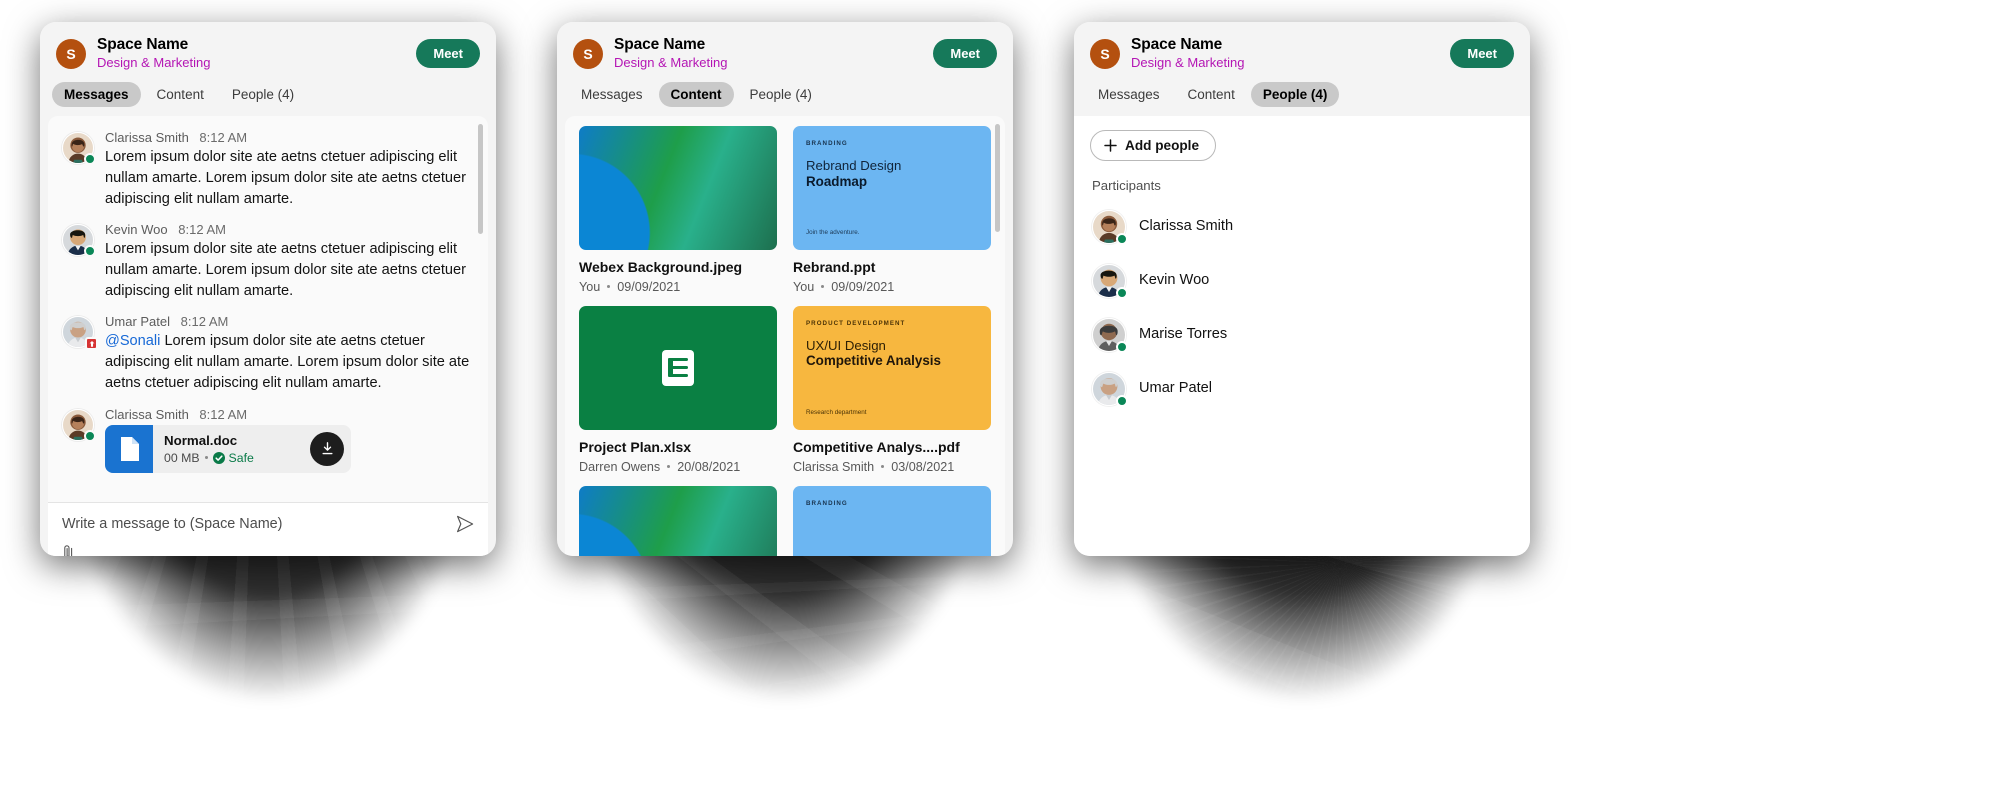 The width and height of the screenshot is (2000, 793). I want to click on message-author: Kevin Woo, so click(136, 230).